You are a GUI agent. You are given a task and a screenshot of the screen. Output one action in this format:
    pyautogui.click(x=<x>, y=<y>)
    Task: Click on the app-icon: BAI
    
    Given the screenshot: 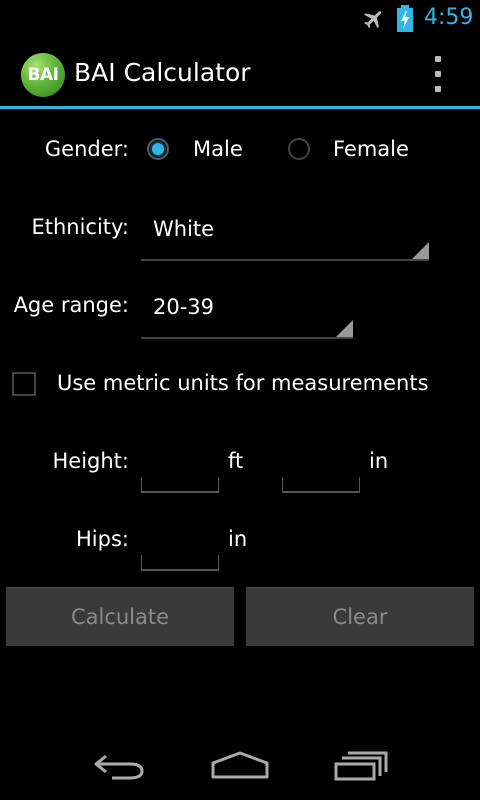 What is the action you would take?
    pyautogui.click(x=43, y=75)
    